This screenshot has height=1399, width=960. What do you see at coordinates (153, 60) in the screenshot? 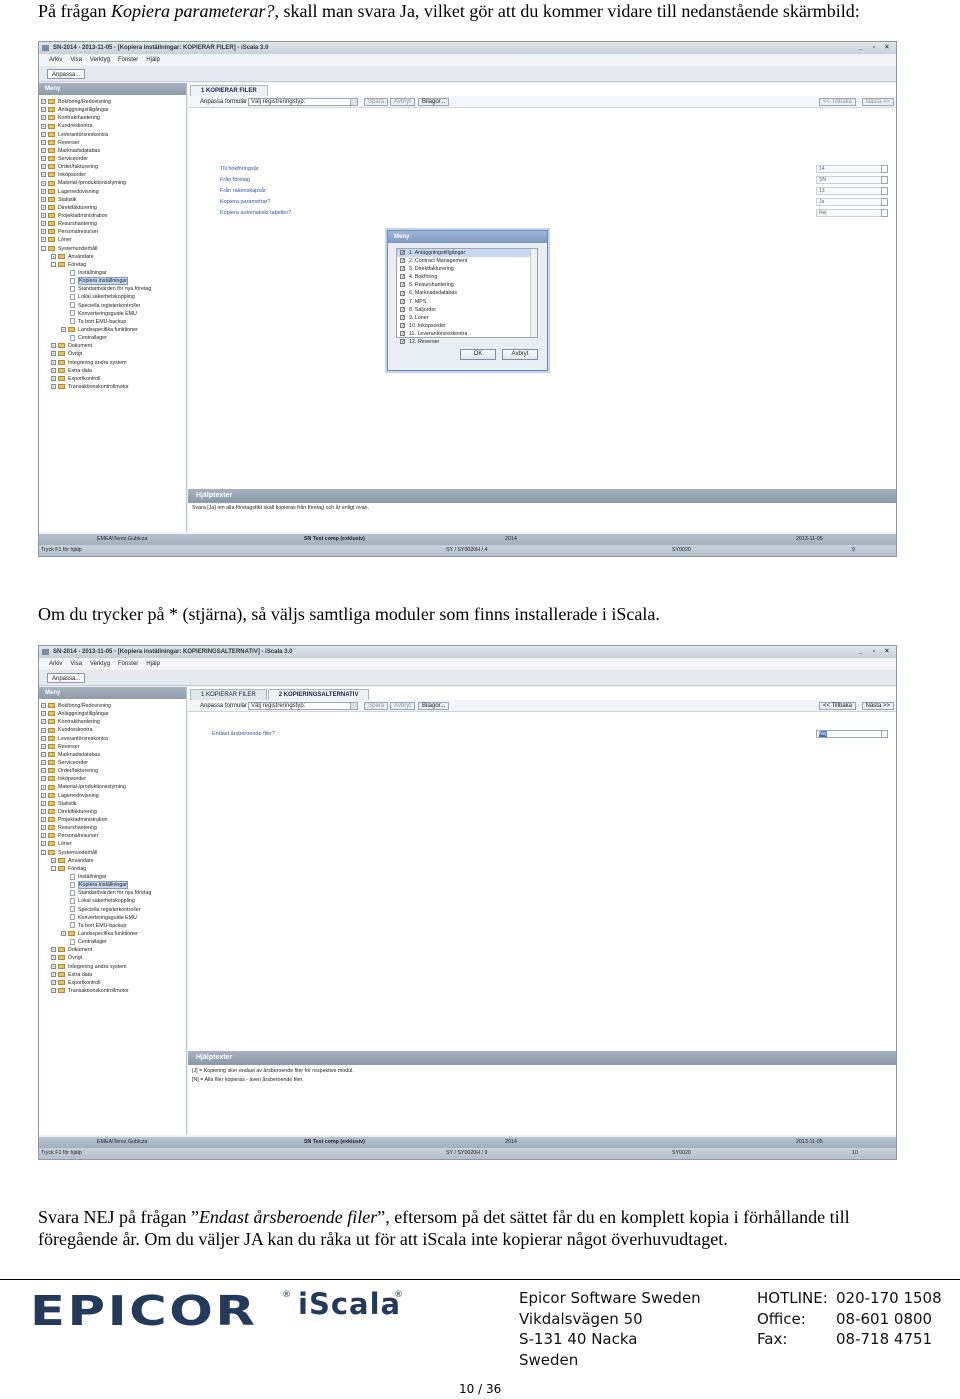
I see `menu-hjalp: Hjälp` at bounding box center [153, 60].